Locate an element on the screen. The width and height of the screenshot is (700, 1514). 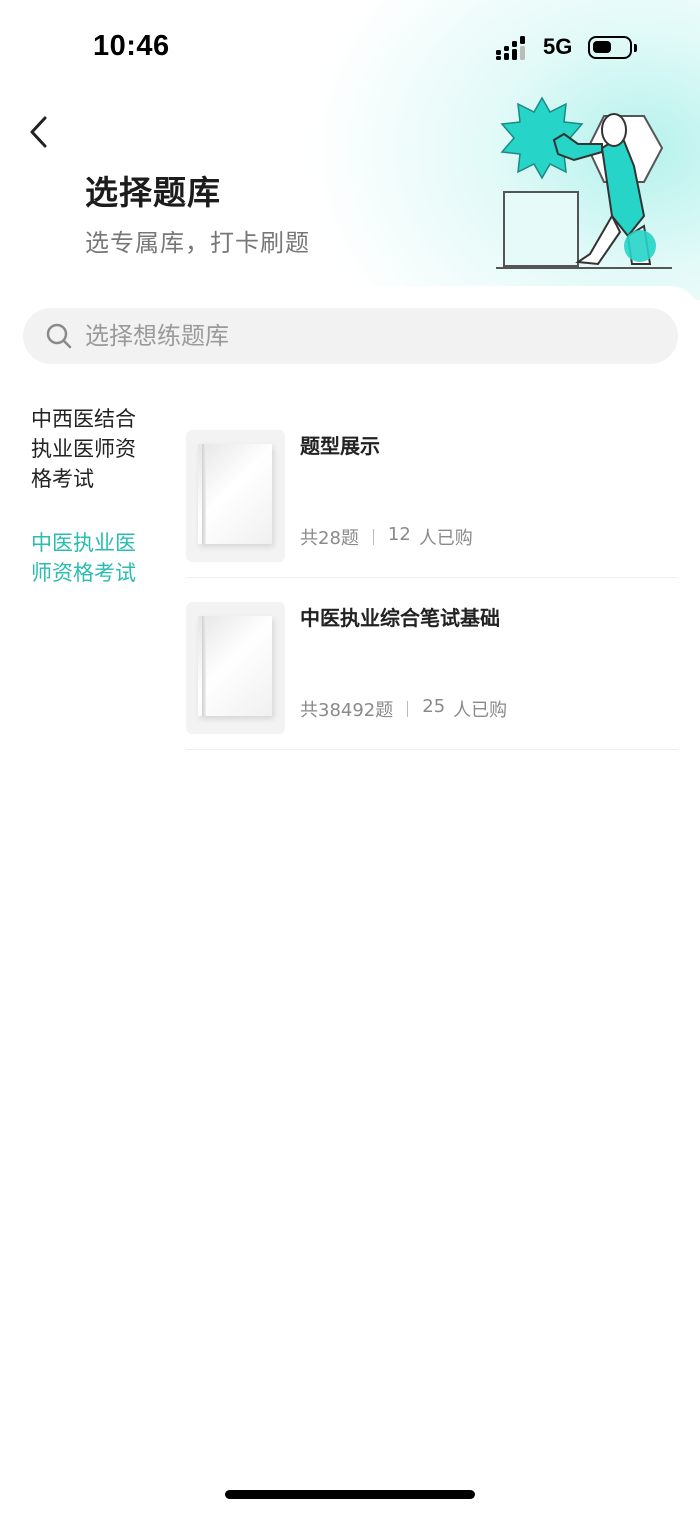
search-bar is located at coordinates (350, 336).